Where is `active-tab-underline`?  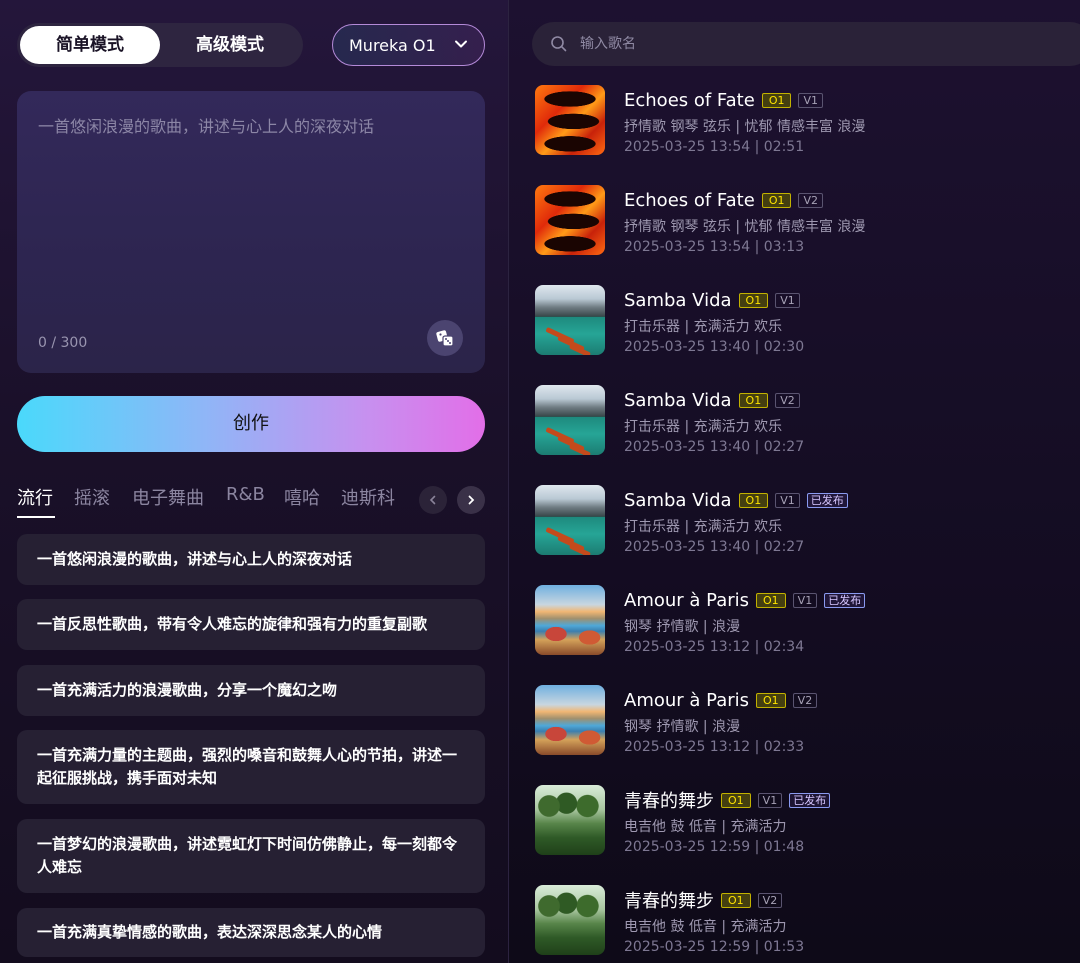
active-tab-underline is located at coordinates (36, 517).